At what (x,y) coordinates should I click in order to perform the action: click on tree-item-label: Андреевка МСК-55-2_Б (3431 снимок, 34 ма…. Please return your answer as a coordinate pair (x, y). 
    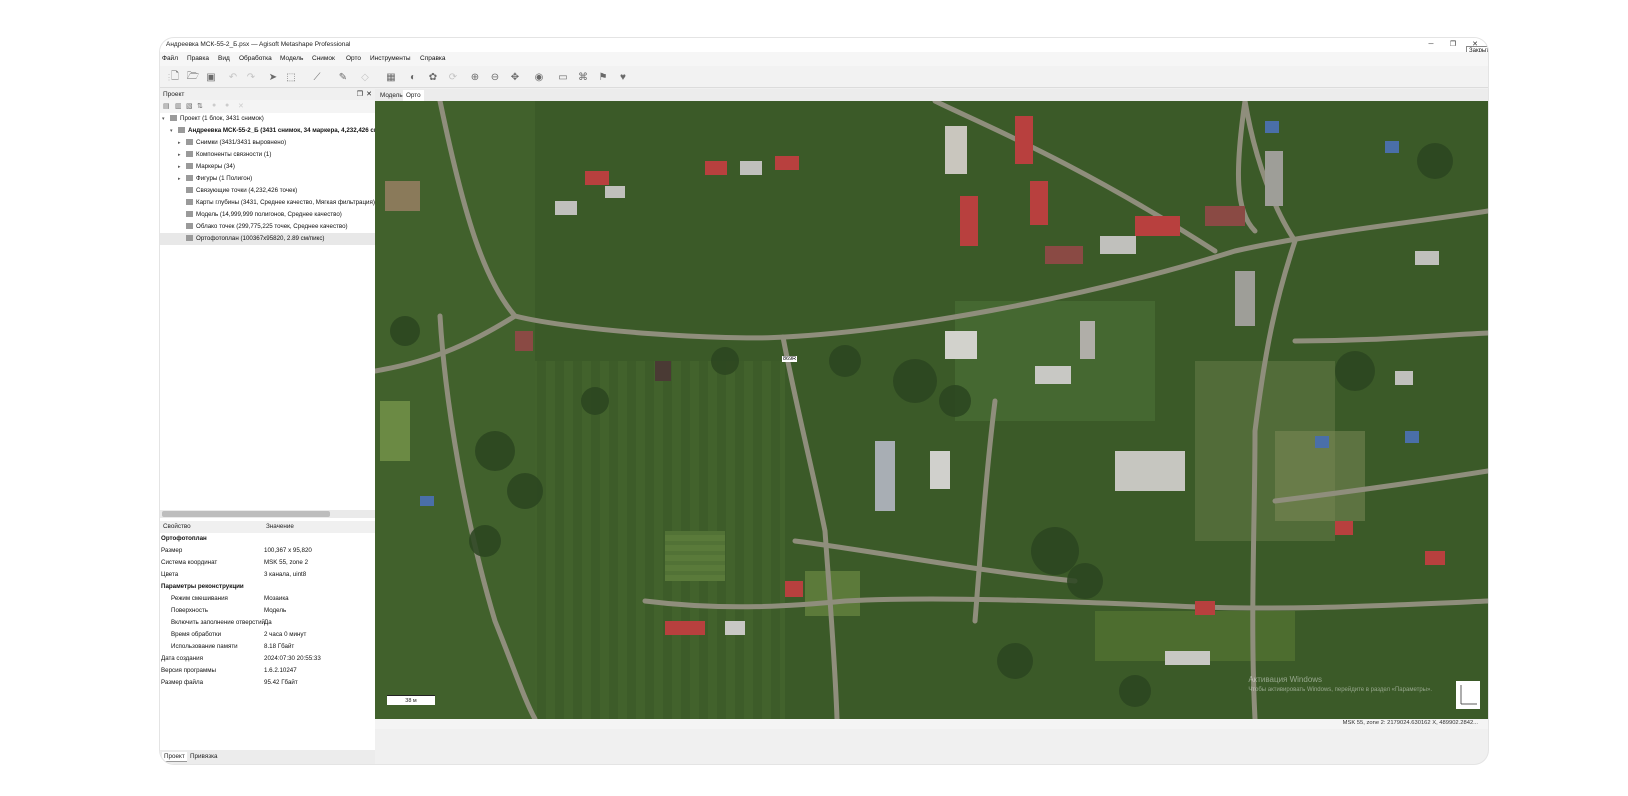
    Looking at the image, I should click on (281, 130).